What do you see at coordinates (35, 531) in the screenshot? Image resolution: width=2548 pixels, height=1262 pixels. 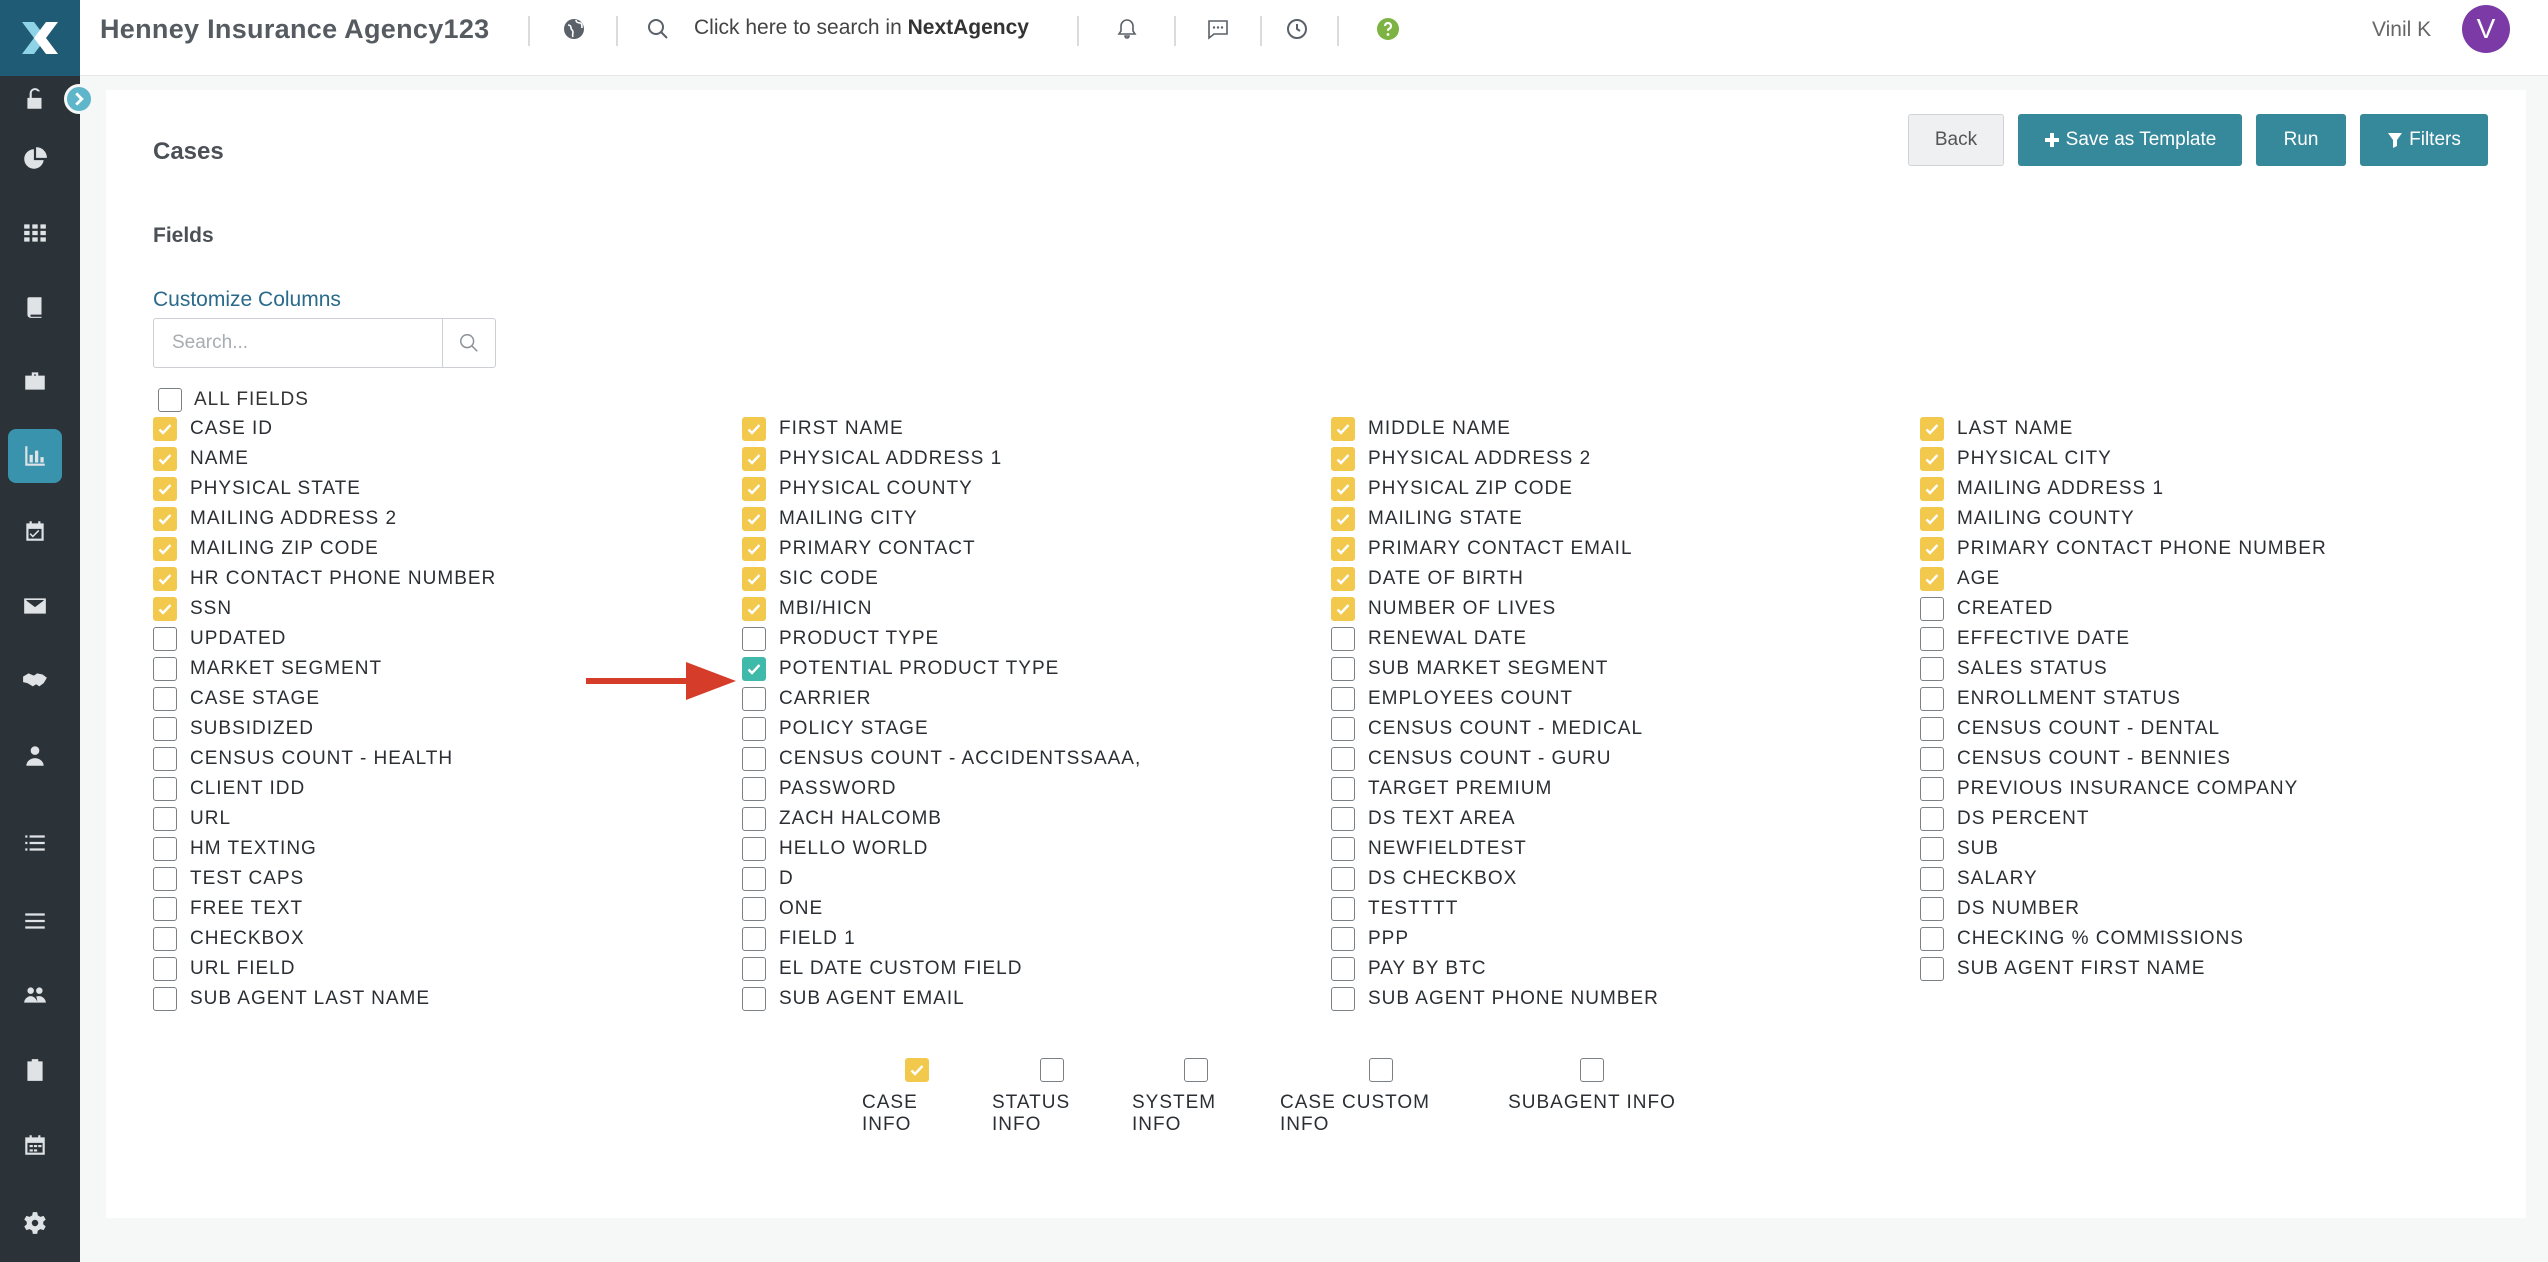 I see `sidebar-item-tasks` at bounding box center [35, 531].